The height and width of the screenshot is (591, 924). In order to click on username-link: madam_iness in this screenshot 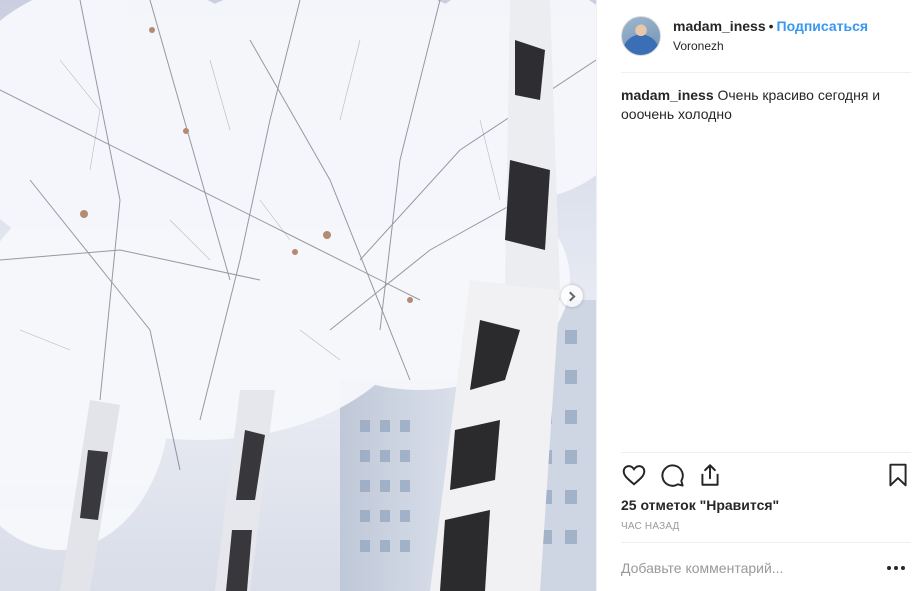, I will do `click(719, 26)`.